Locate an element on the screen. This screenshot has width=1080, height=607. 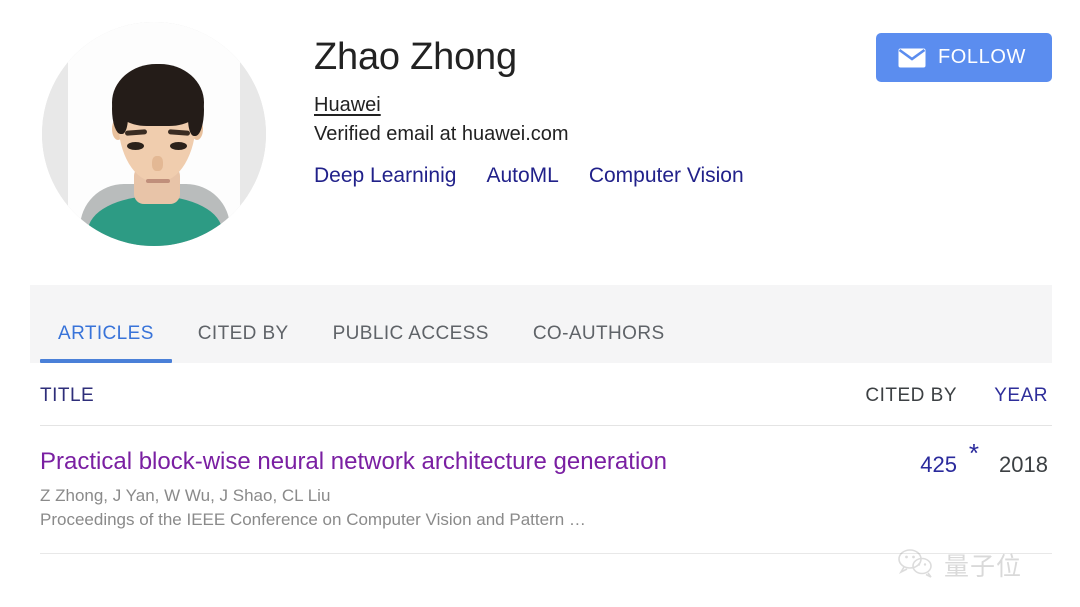
tab-co-authors: CO-AUTHORS is located at coordinates (599, 343).